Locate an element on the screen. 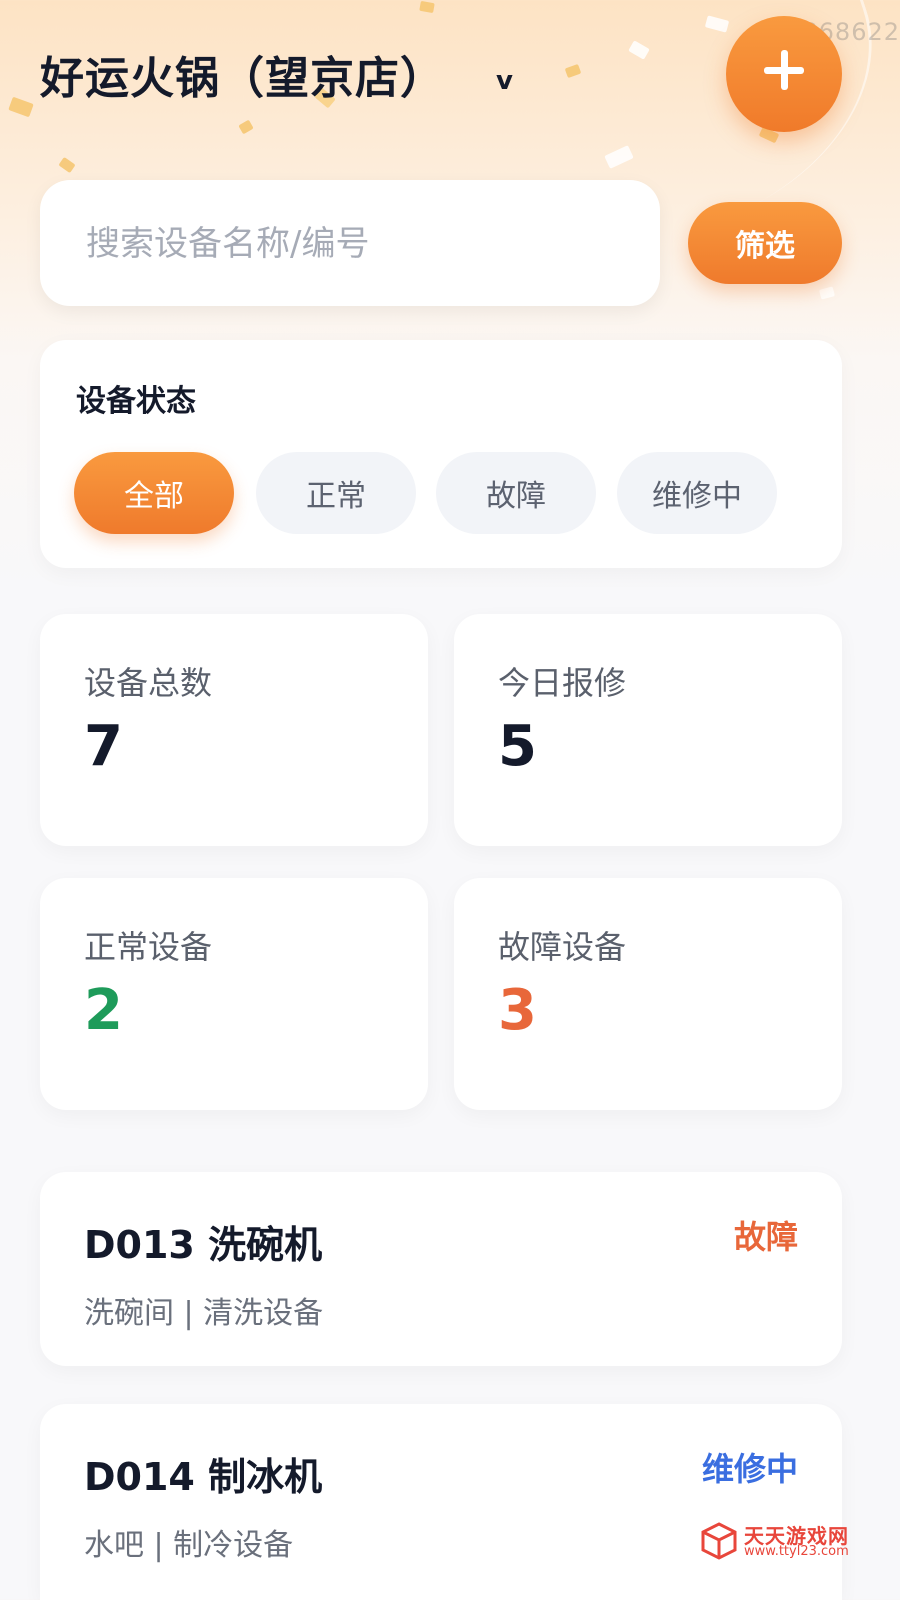 Image resolution: width=900 pixels, height=1600 pixels. stat-value: 7 is located at coordinates (103, 746).